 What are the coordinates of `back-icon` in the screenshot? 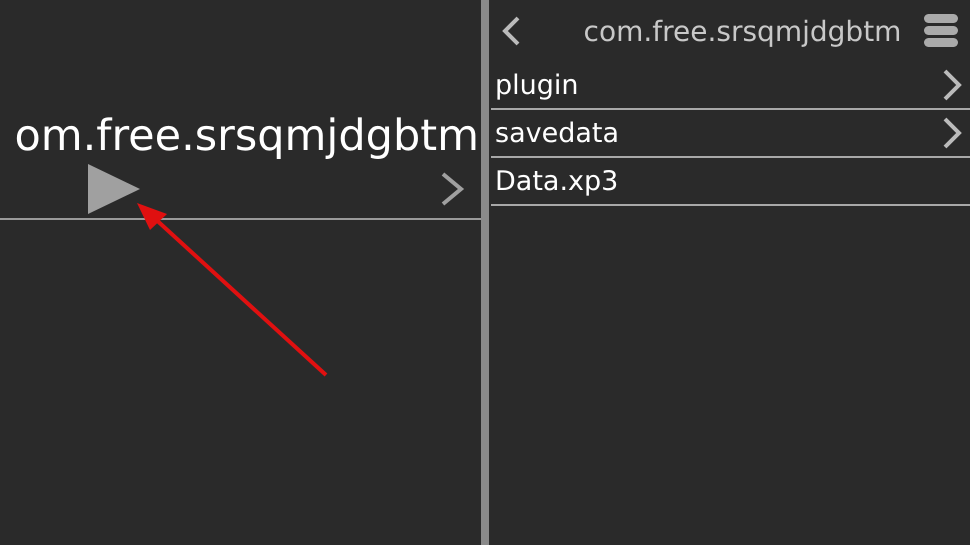 It's located at (511, 31).